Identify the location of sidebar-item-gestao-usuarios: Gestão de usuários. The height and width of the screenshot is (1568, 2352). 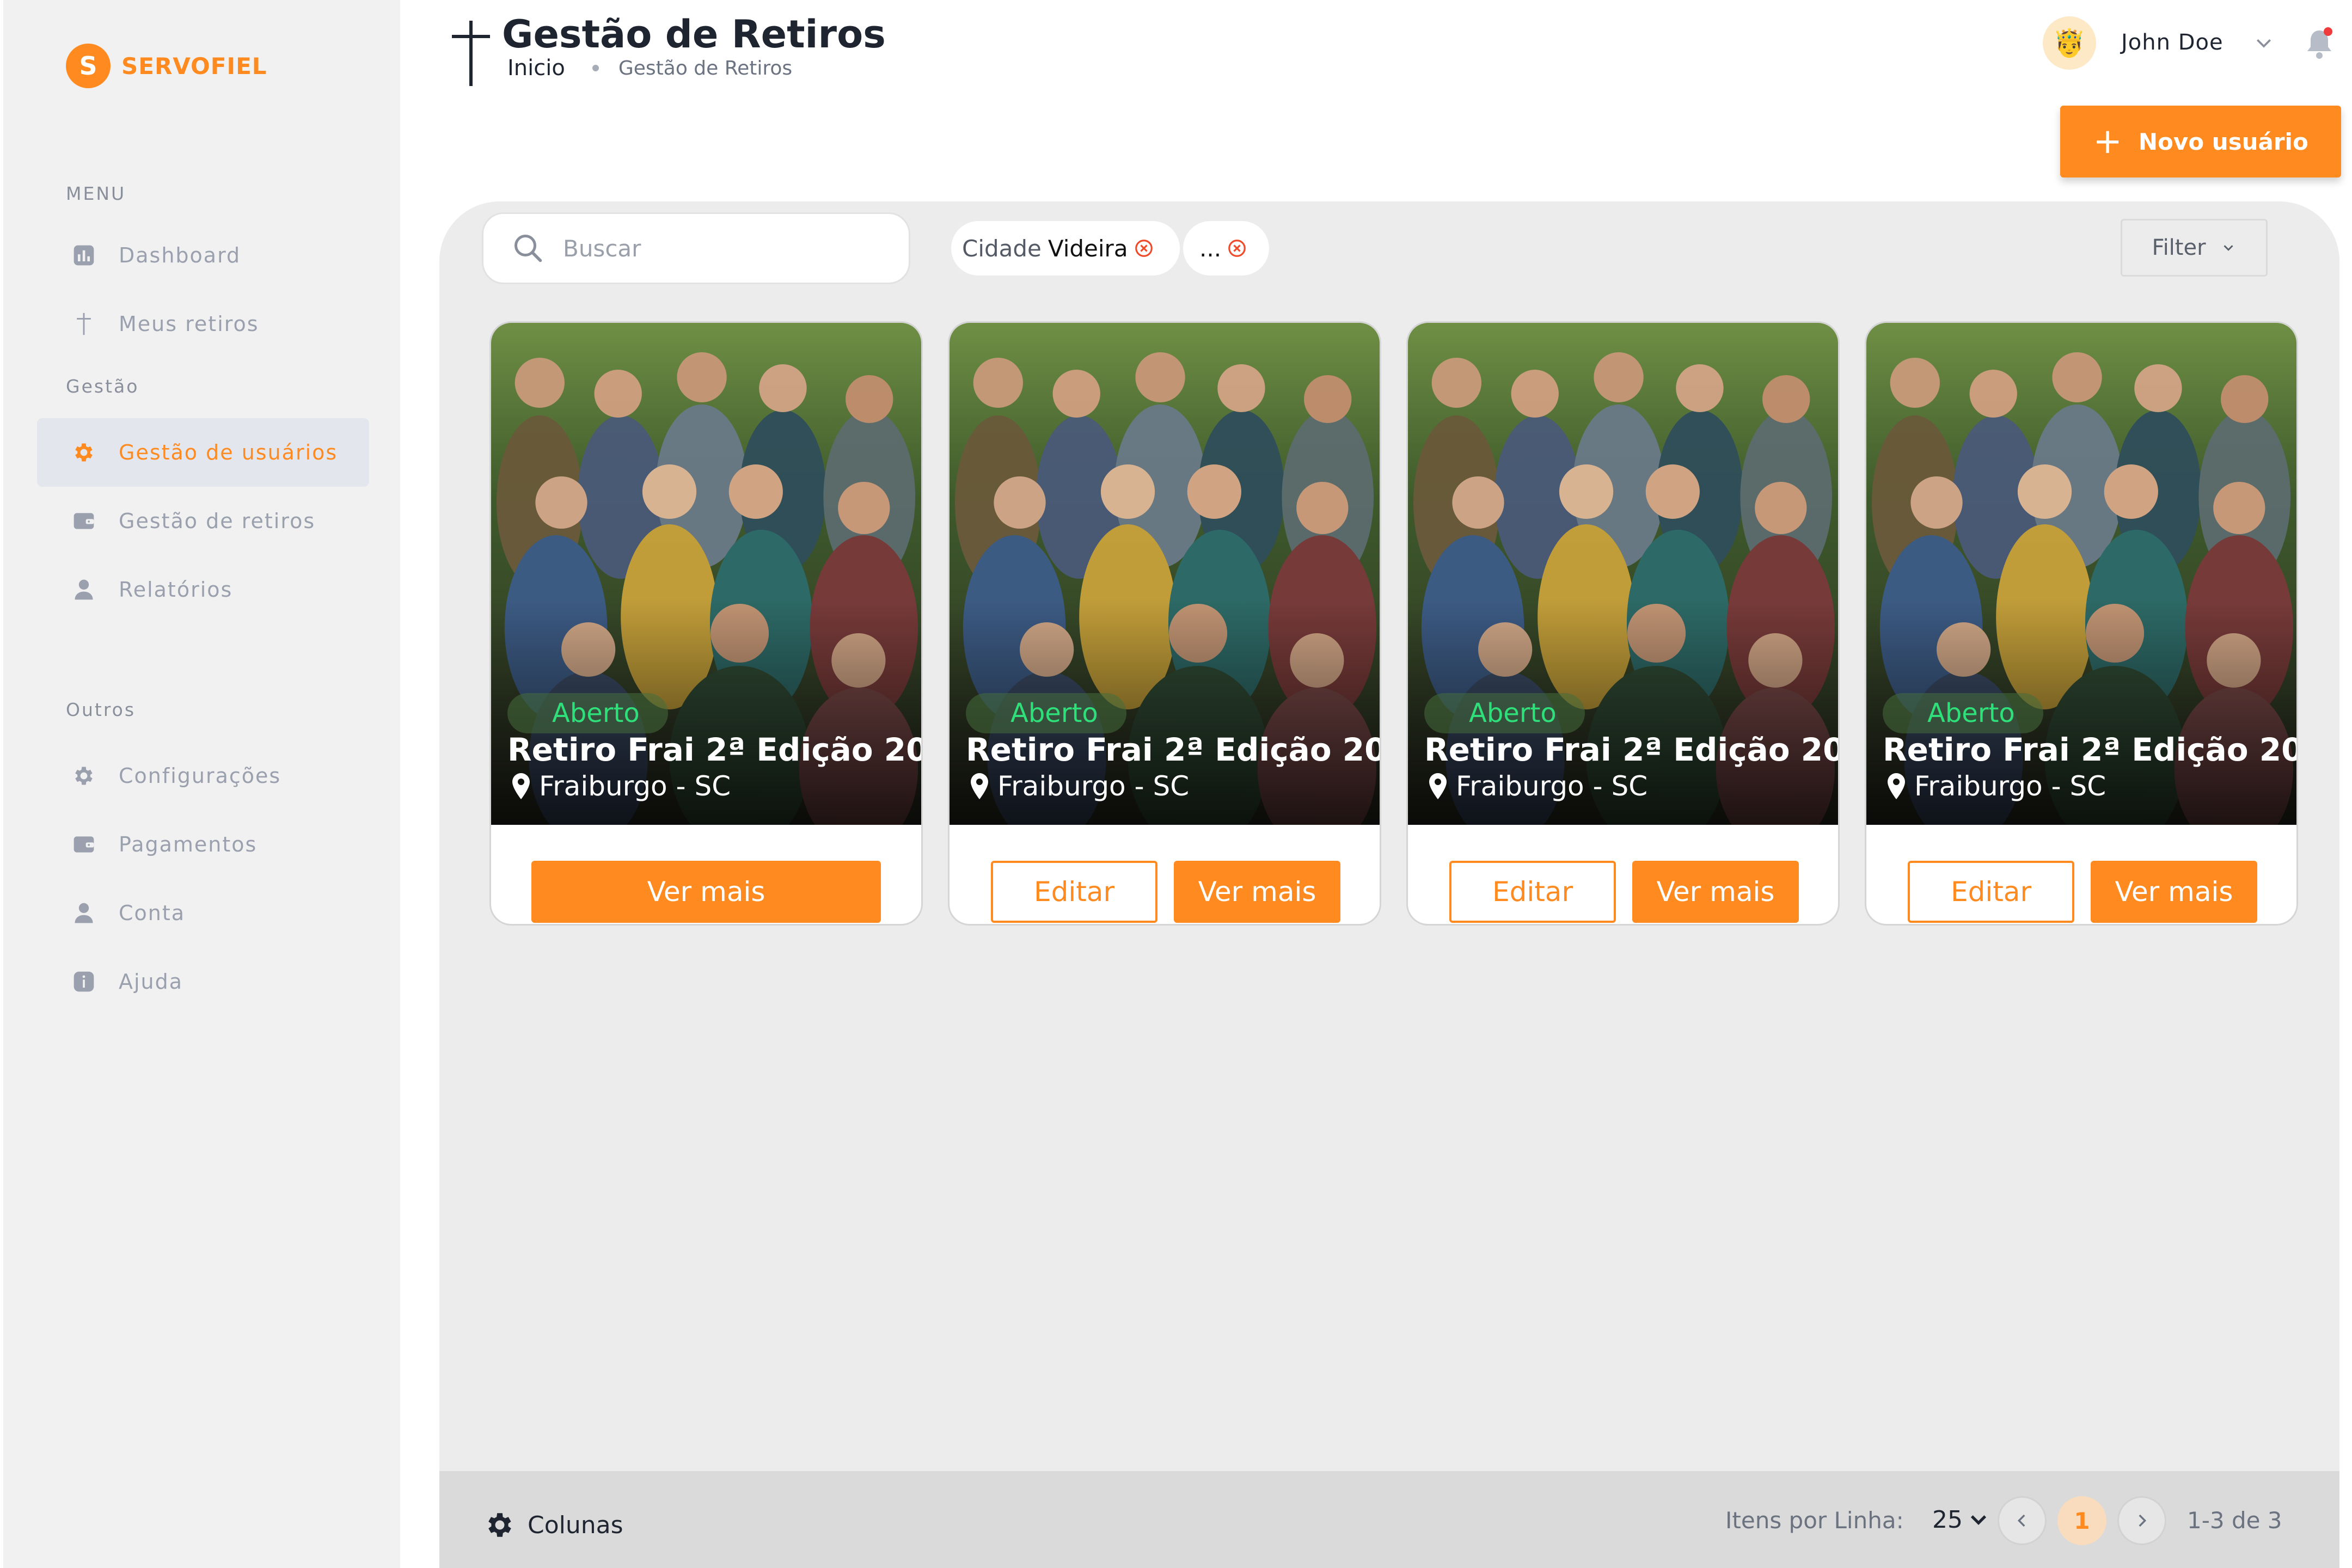
(203, 452).